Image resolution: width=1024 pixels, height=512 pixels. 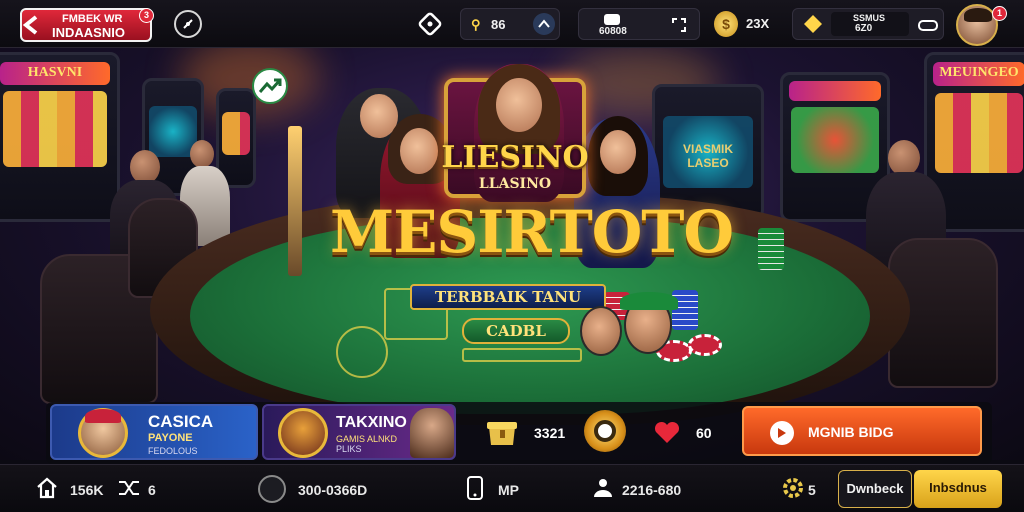 I want to click on expand-icon, so click(x=679, y=25).